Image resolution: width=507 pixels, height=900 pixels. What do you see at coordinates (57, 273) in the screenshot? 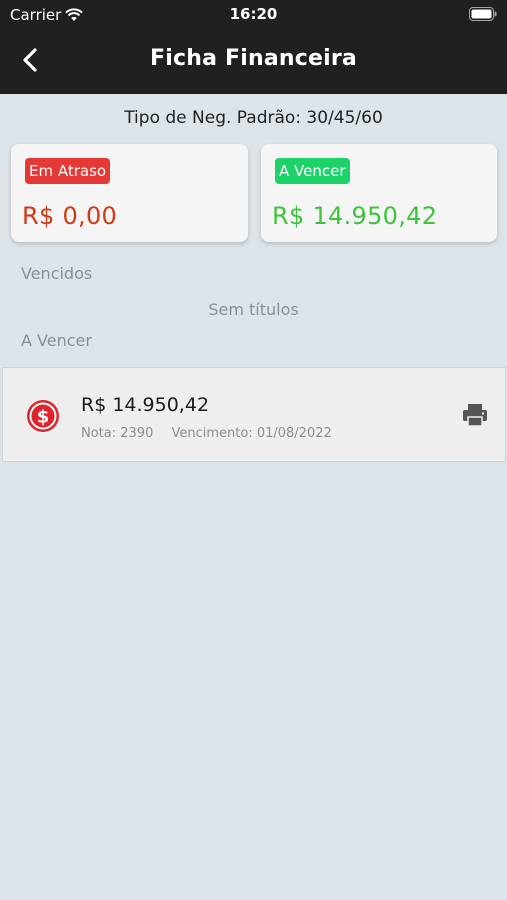
I see `section-overdue-label: Vencidos` at bounding box center [57, 273].